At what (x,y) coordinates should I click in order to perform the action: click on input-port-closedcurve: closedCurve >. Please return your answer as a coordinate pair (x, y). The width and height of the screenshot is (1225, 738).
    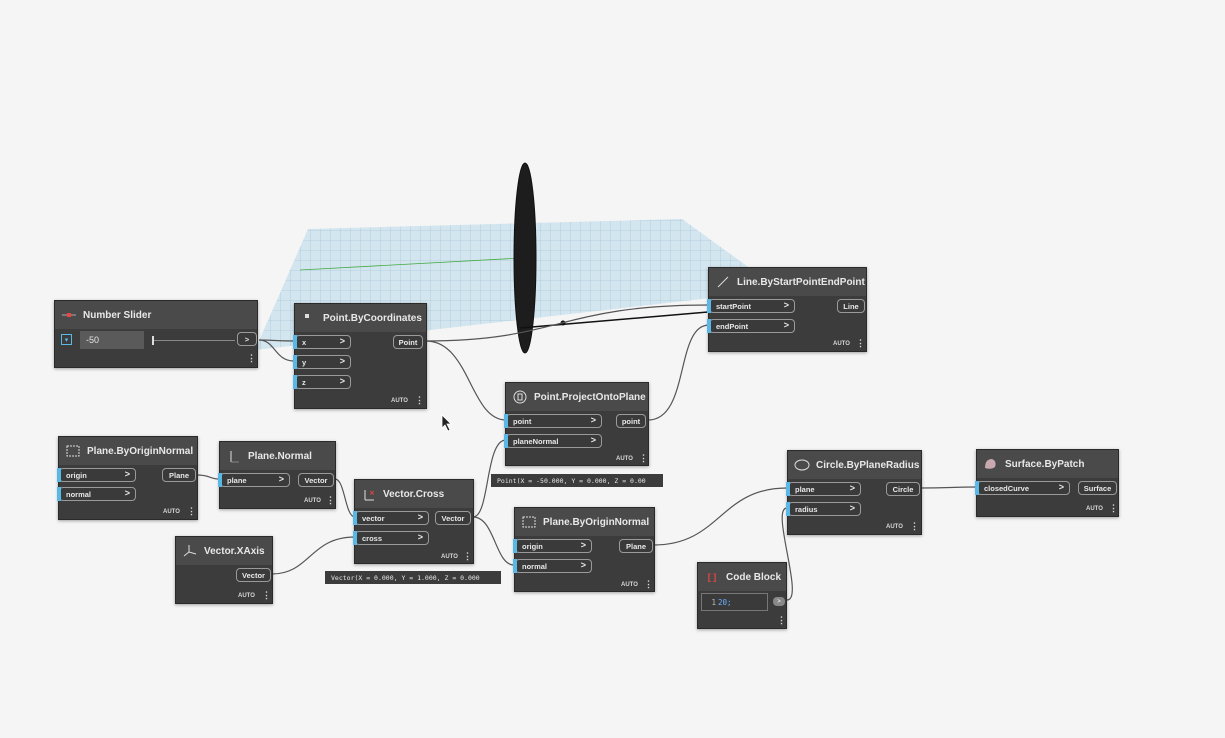
    Looking at the image, I should click on (1022, 488).